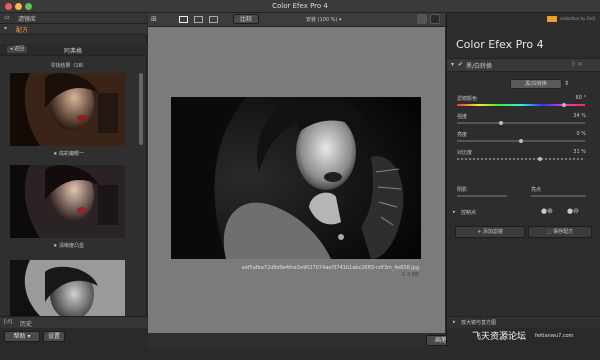 This screenshot has height=360, width=600. What do you see at coordinates (479, 323) in the screenshot?
I see `loupe-label: 放大镜与直方图` at bounding box center [479, 323].